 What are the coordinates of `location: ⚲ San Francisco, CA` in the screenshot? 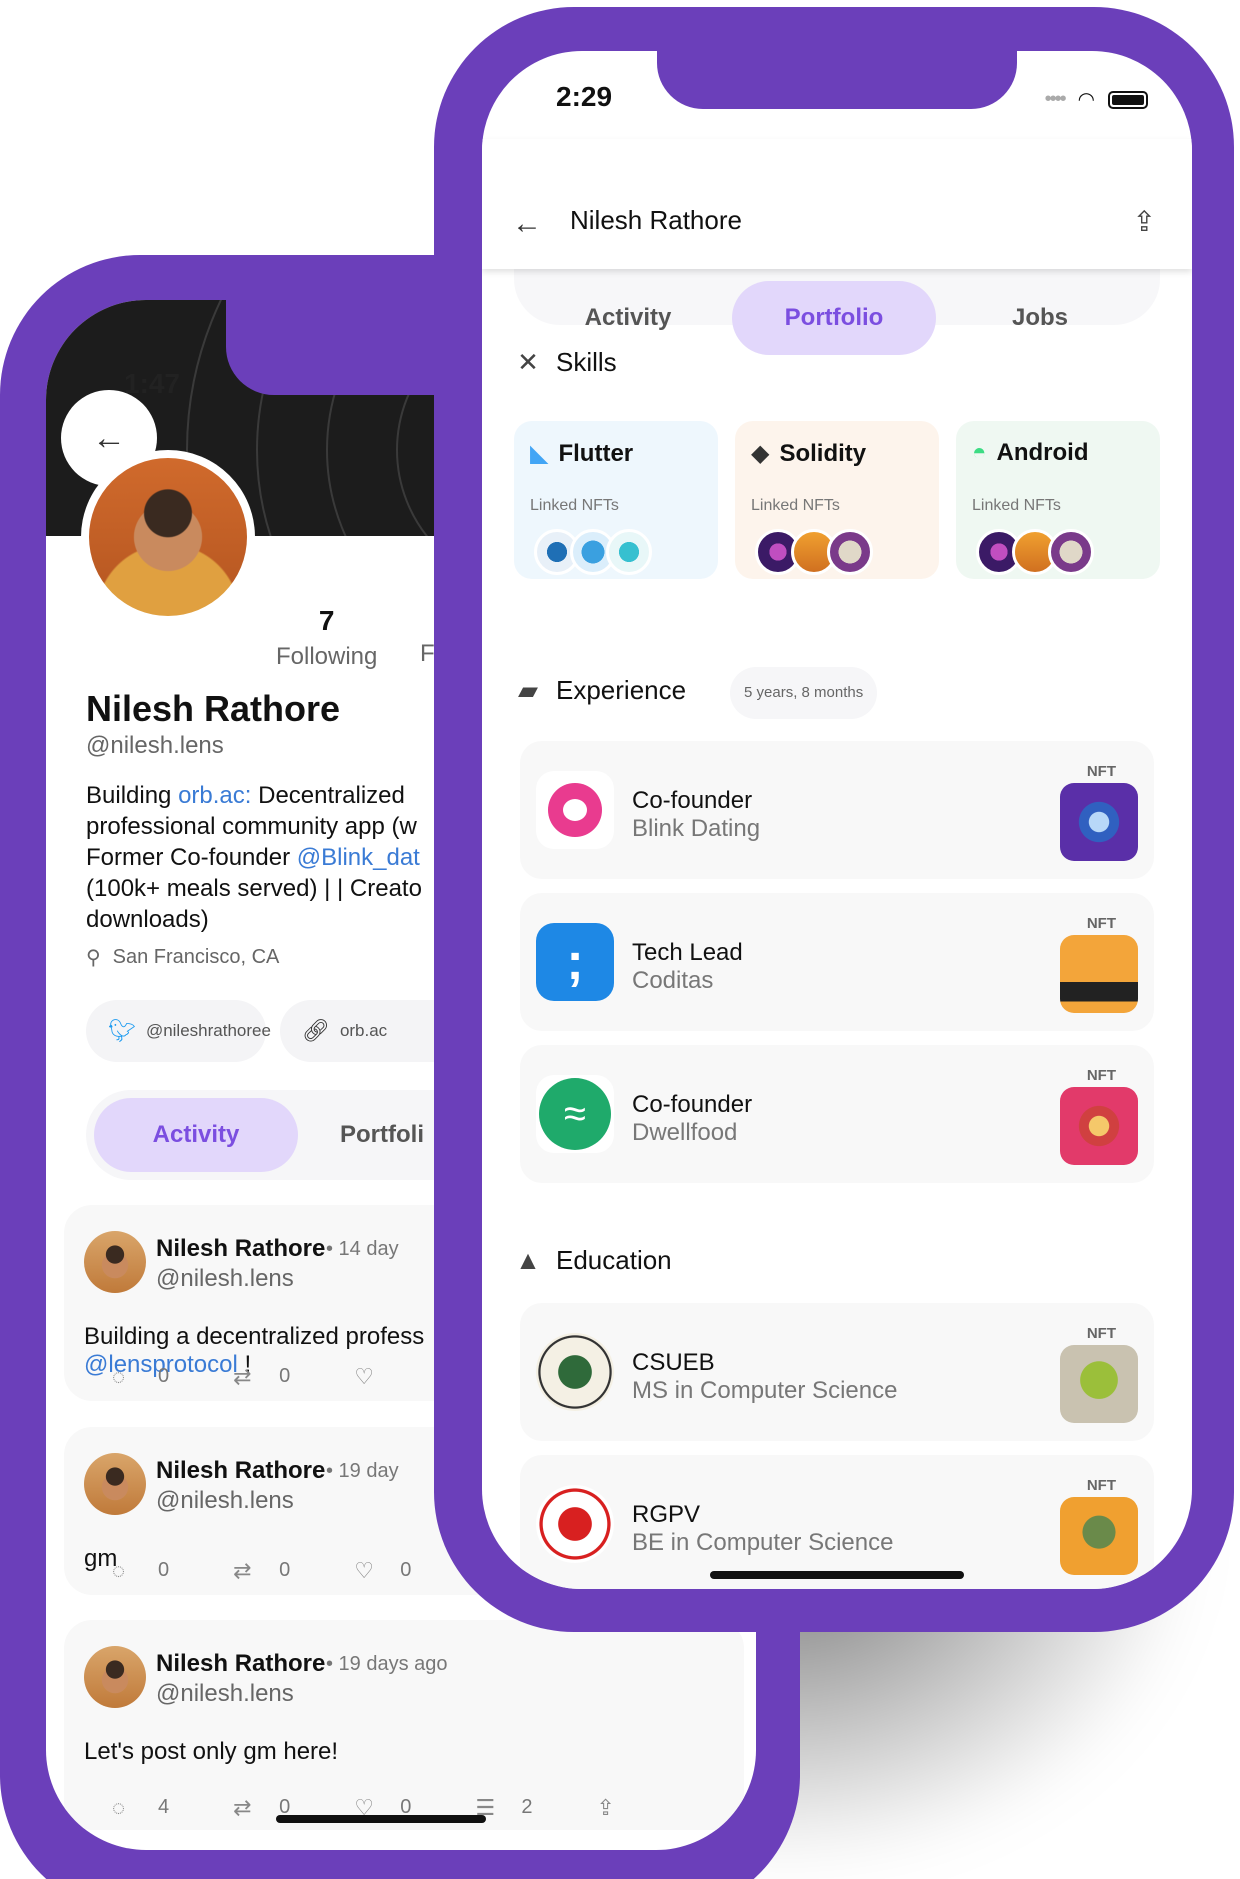 It's located at (182, 957).